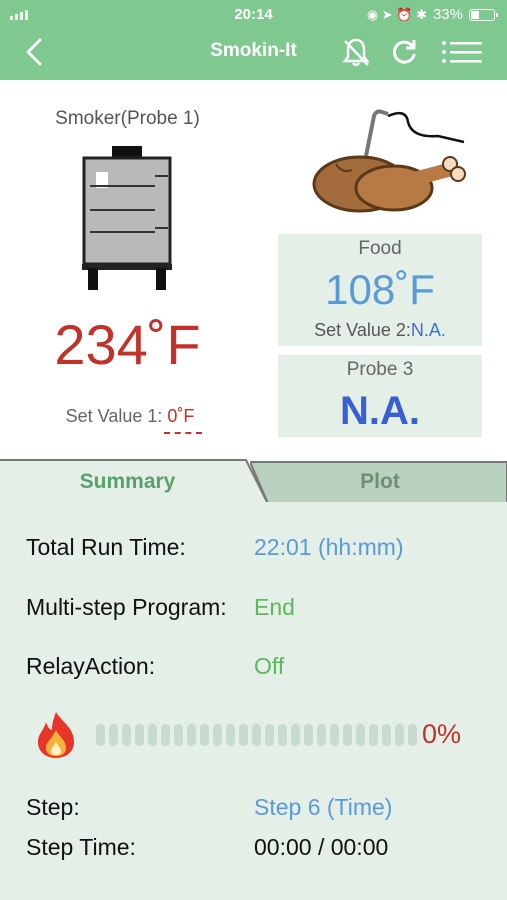 This screenshot has width=507, height=900. I want to click on power-progress-bar, so click(256, 735).